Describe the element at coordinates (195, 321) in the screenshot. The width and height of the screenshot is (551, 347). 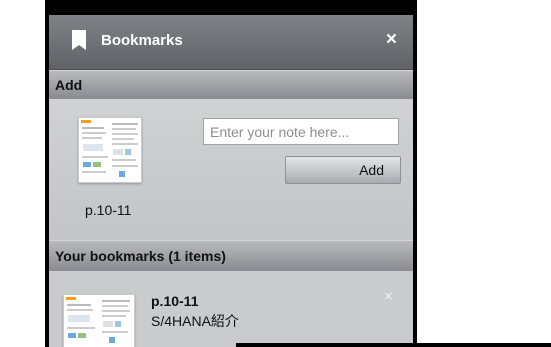
I see `bookmark-note: S/4HANA紹介` at that location.